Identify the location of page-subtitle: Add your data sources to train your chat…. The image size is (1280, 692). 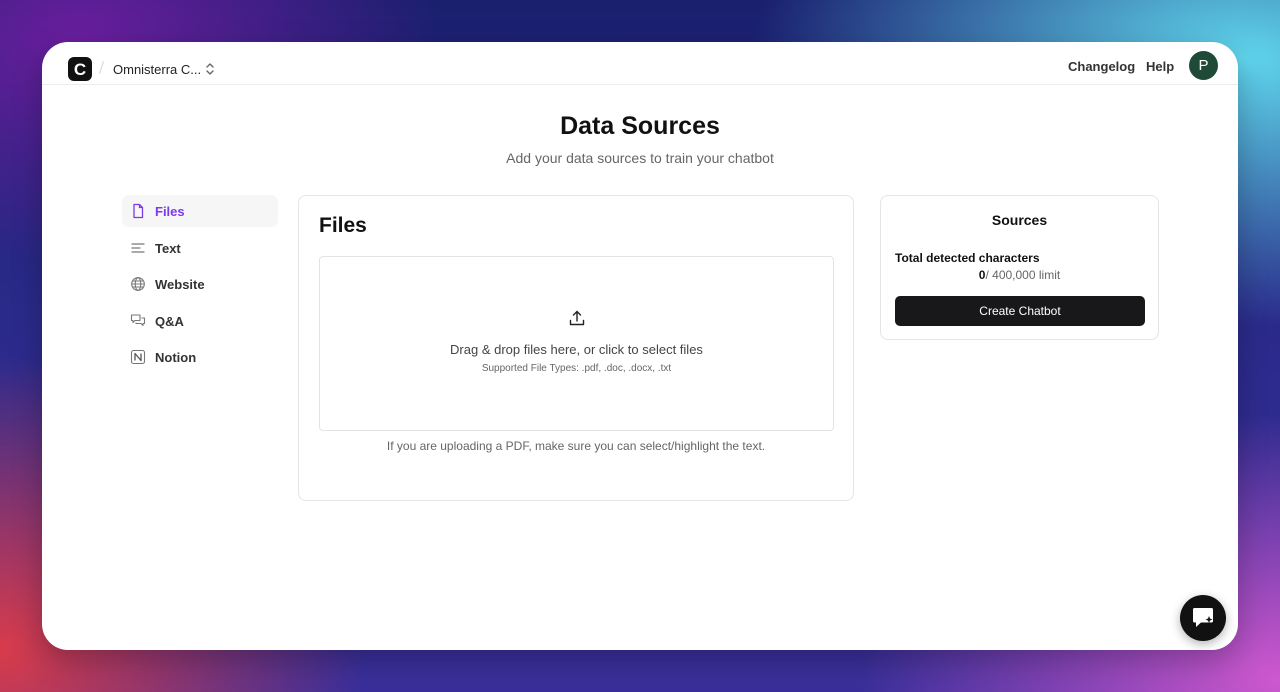
(640, 158).